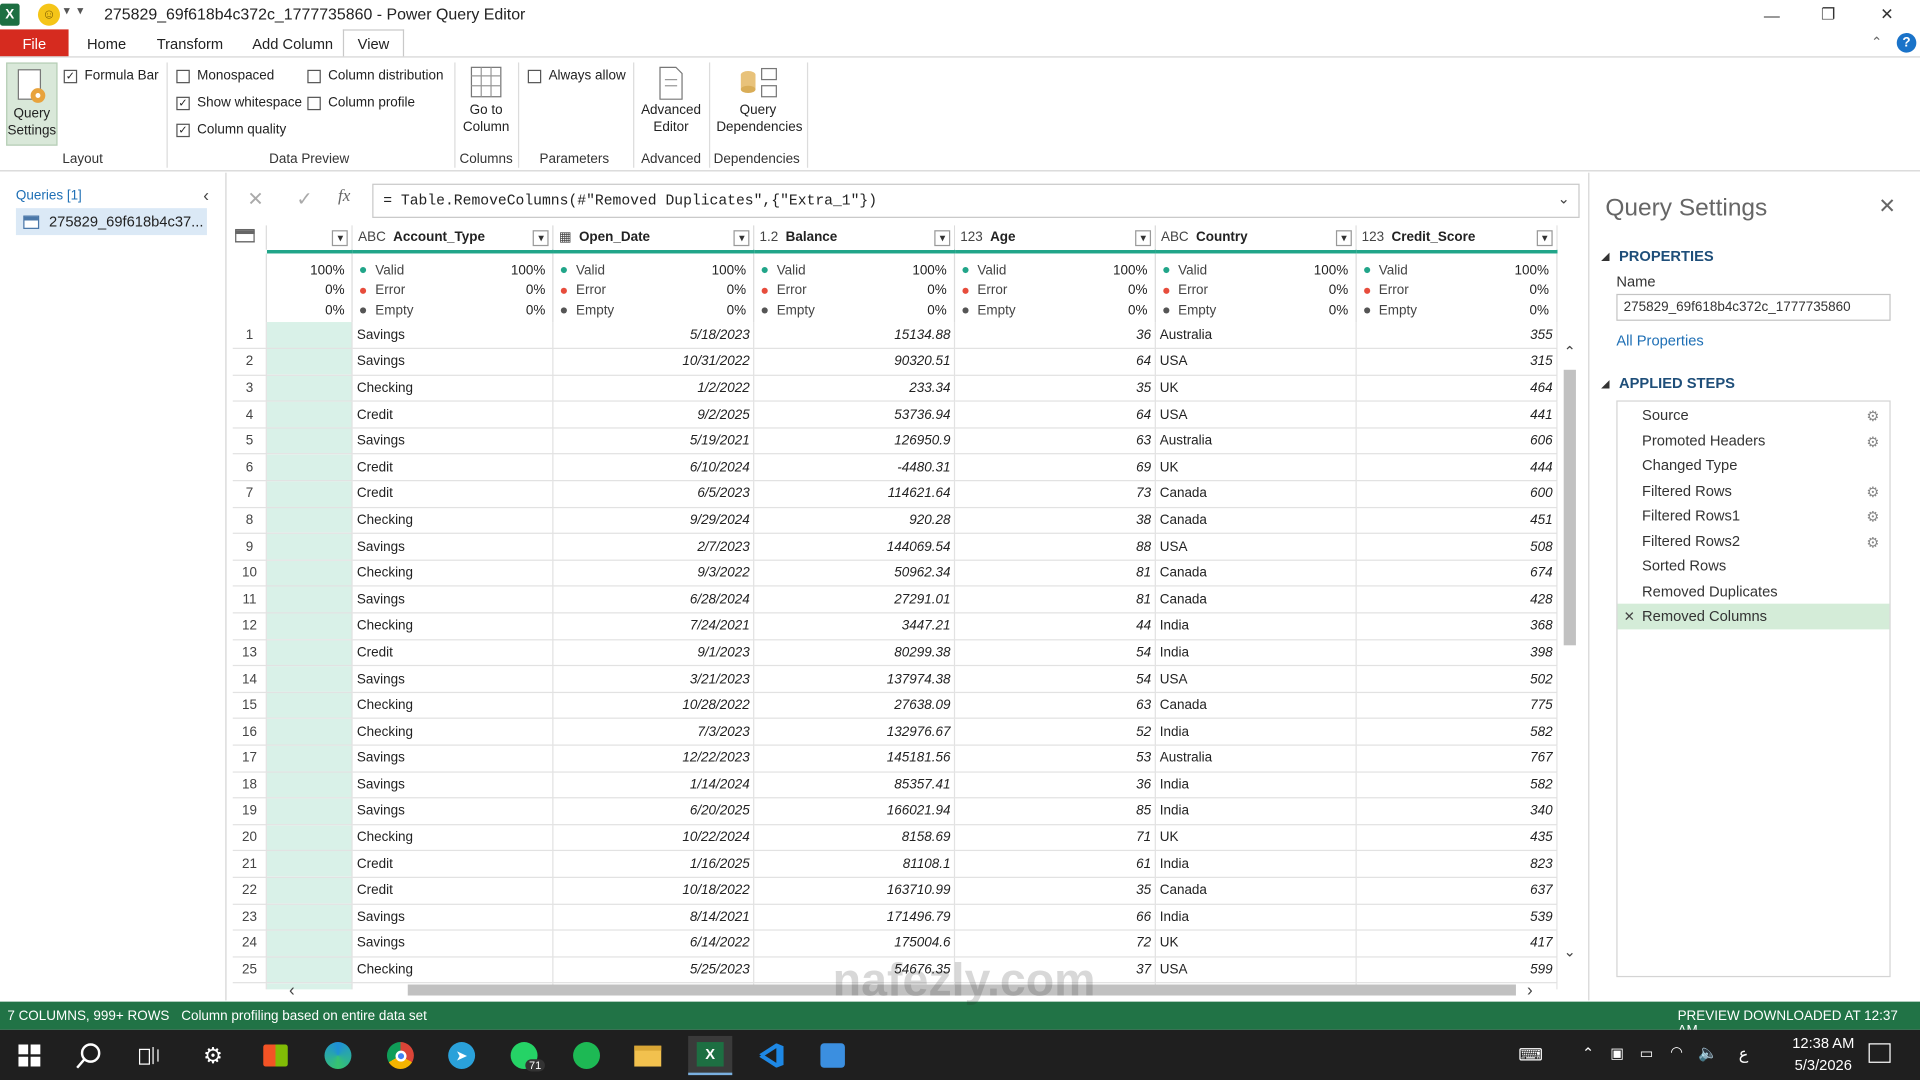 The width and height of the screenshot is (1920, 1080). What do you see at coordinates (895, 600) in the screenshot?
I see `table-row: 11 Savings 6/28/2024 27291.01 81 Canada 428` at bounding box center [895, 600].